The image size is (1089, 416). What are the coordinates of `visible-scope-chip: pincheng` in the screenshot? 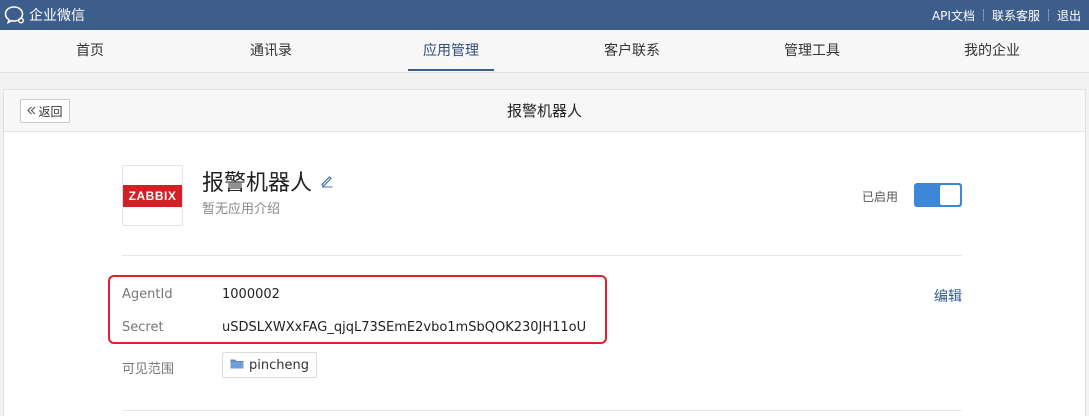 It's located at (269, 365).